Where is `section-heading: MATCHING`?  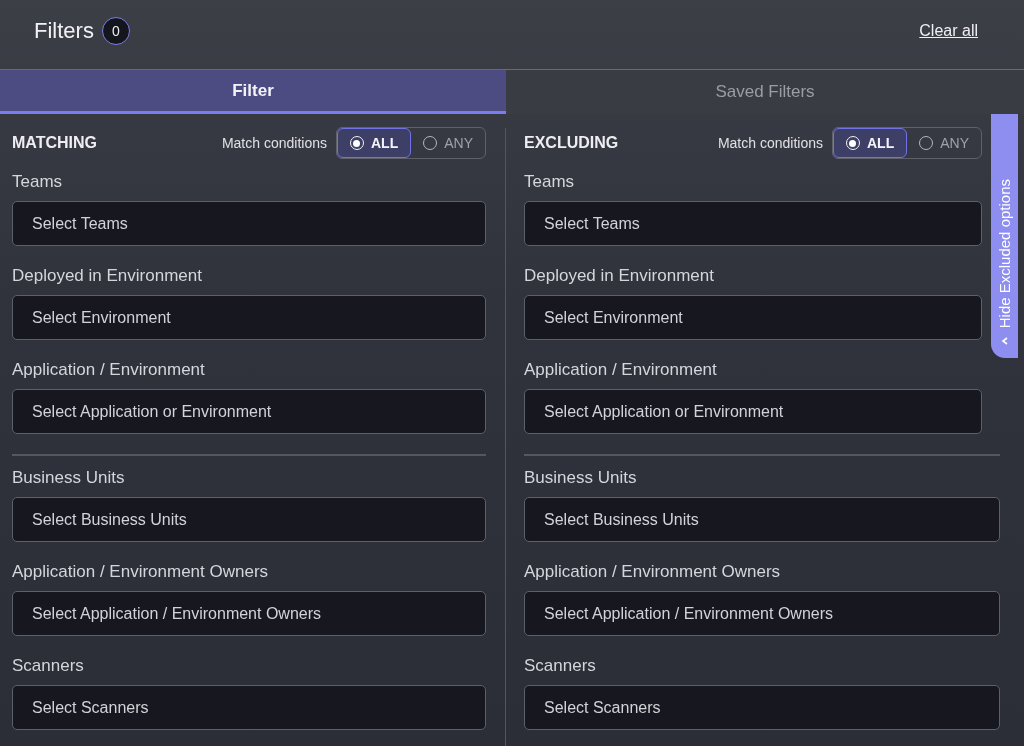
section-heading: MATCHING is located at coordinates (55, 143).